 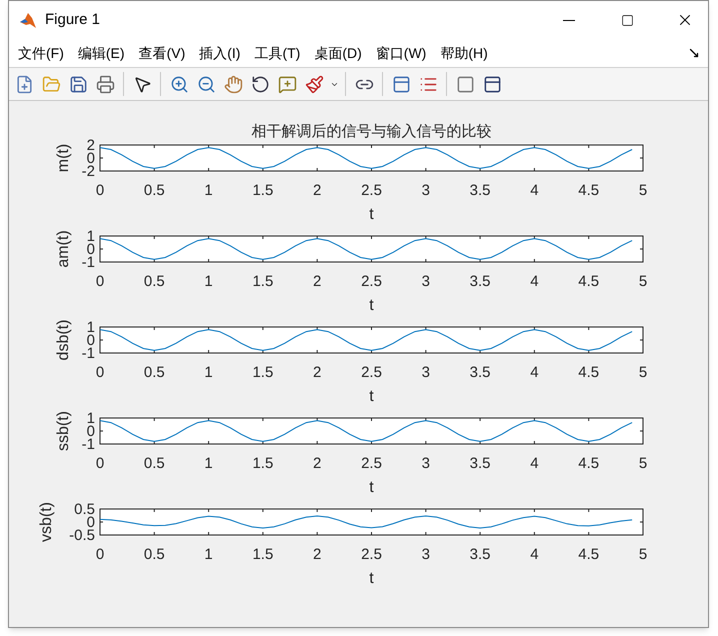 What do you see at coordinates (142, 84) in the screenshot?
I see `pointer-icon` at bounding box center [142, 84].